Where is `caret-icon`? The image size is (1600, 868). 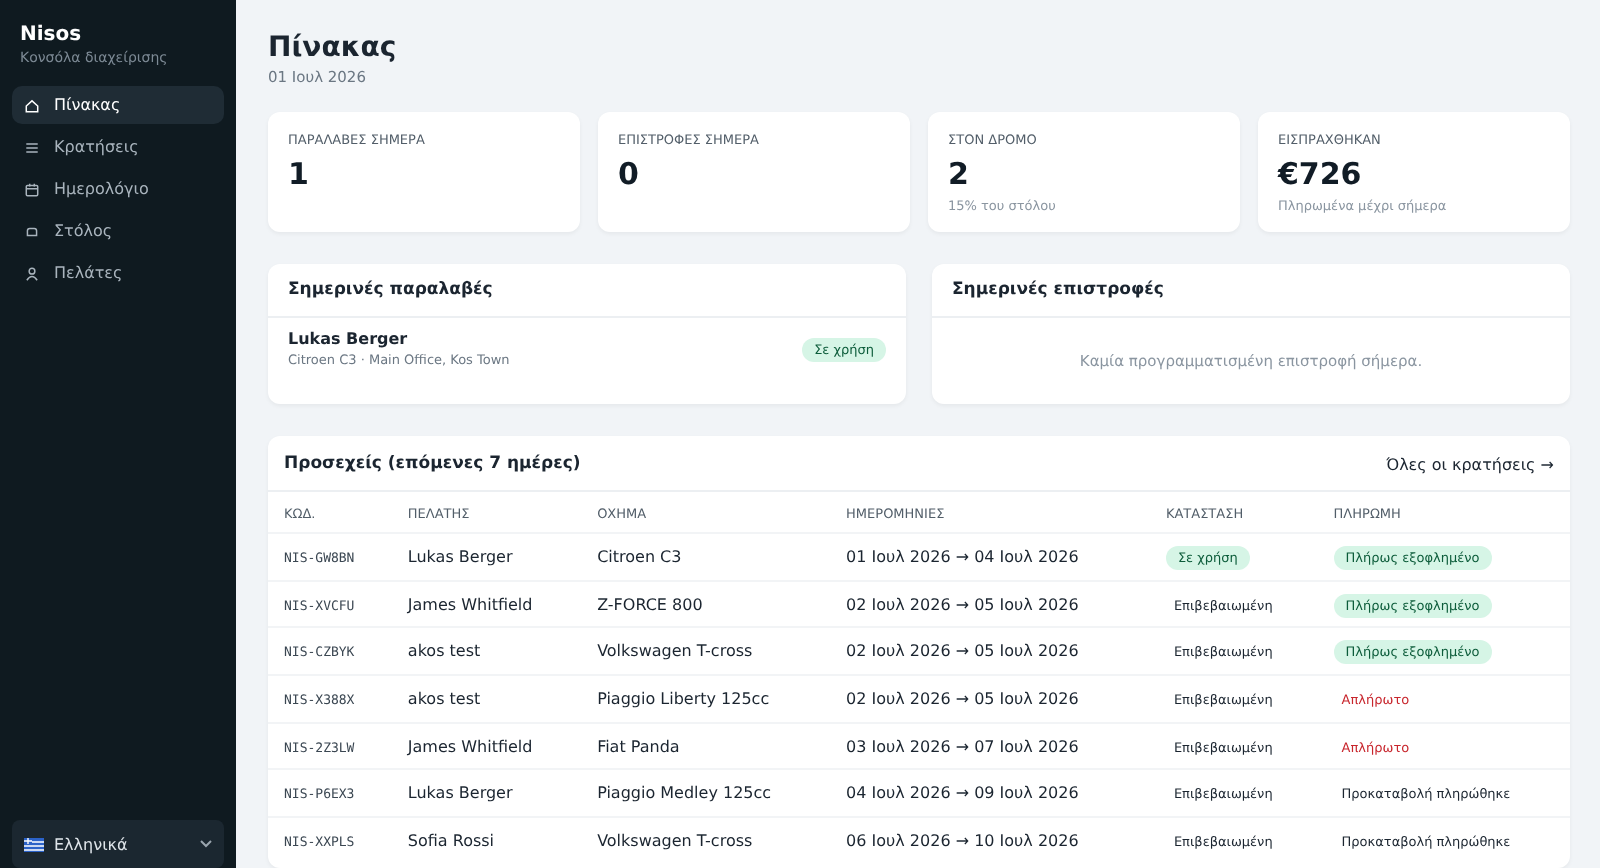
caret-icon is located at coordinates (206, 844).